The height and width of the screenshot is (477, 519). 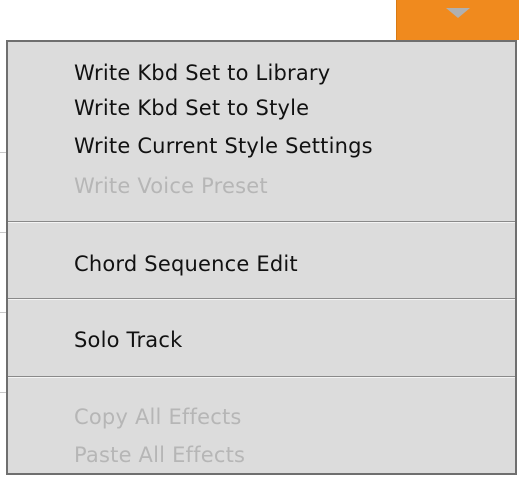 I want to click on menu-item-write-voice-preset: Write Voice Preset, so click(x=171, y=186).